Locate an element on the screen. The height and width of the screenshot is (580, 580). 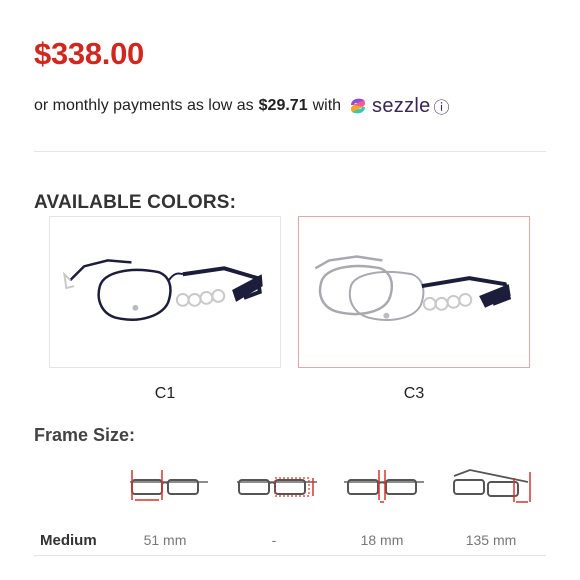
frame-size-row-medium: Medium 51 mm - 18 mm 135 mm is located at coordinates (290, 539).